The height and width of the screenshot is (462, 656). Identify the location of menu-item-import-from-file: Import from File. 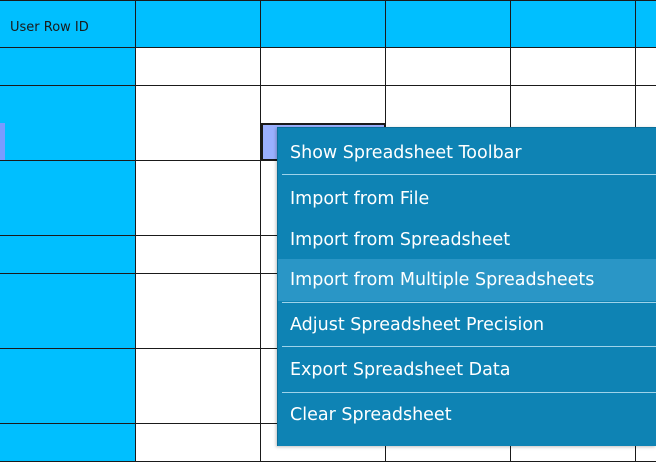
(467, 203).